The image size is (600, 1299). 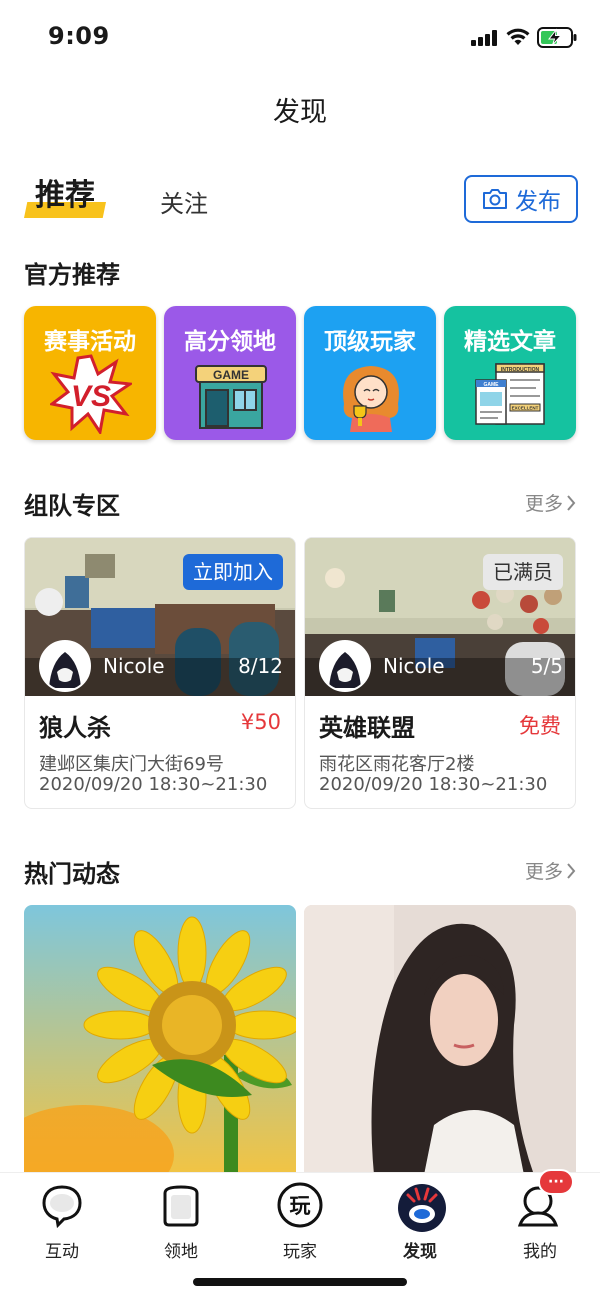 I want to click on tab-player-label: 玩家, so click(x=300, y=1252).